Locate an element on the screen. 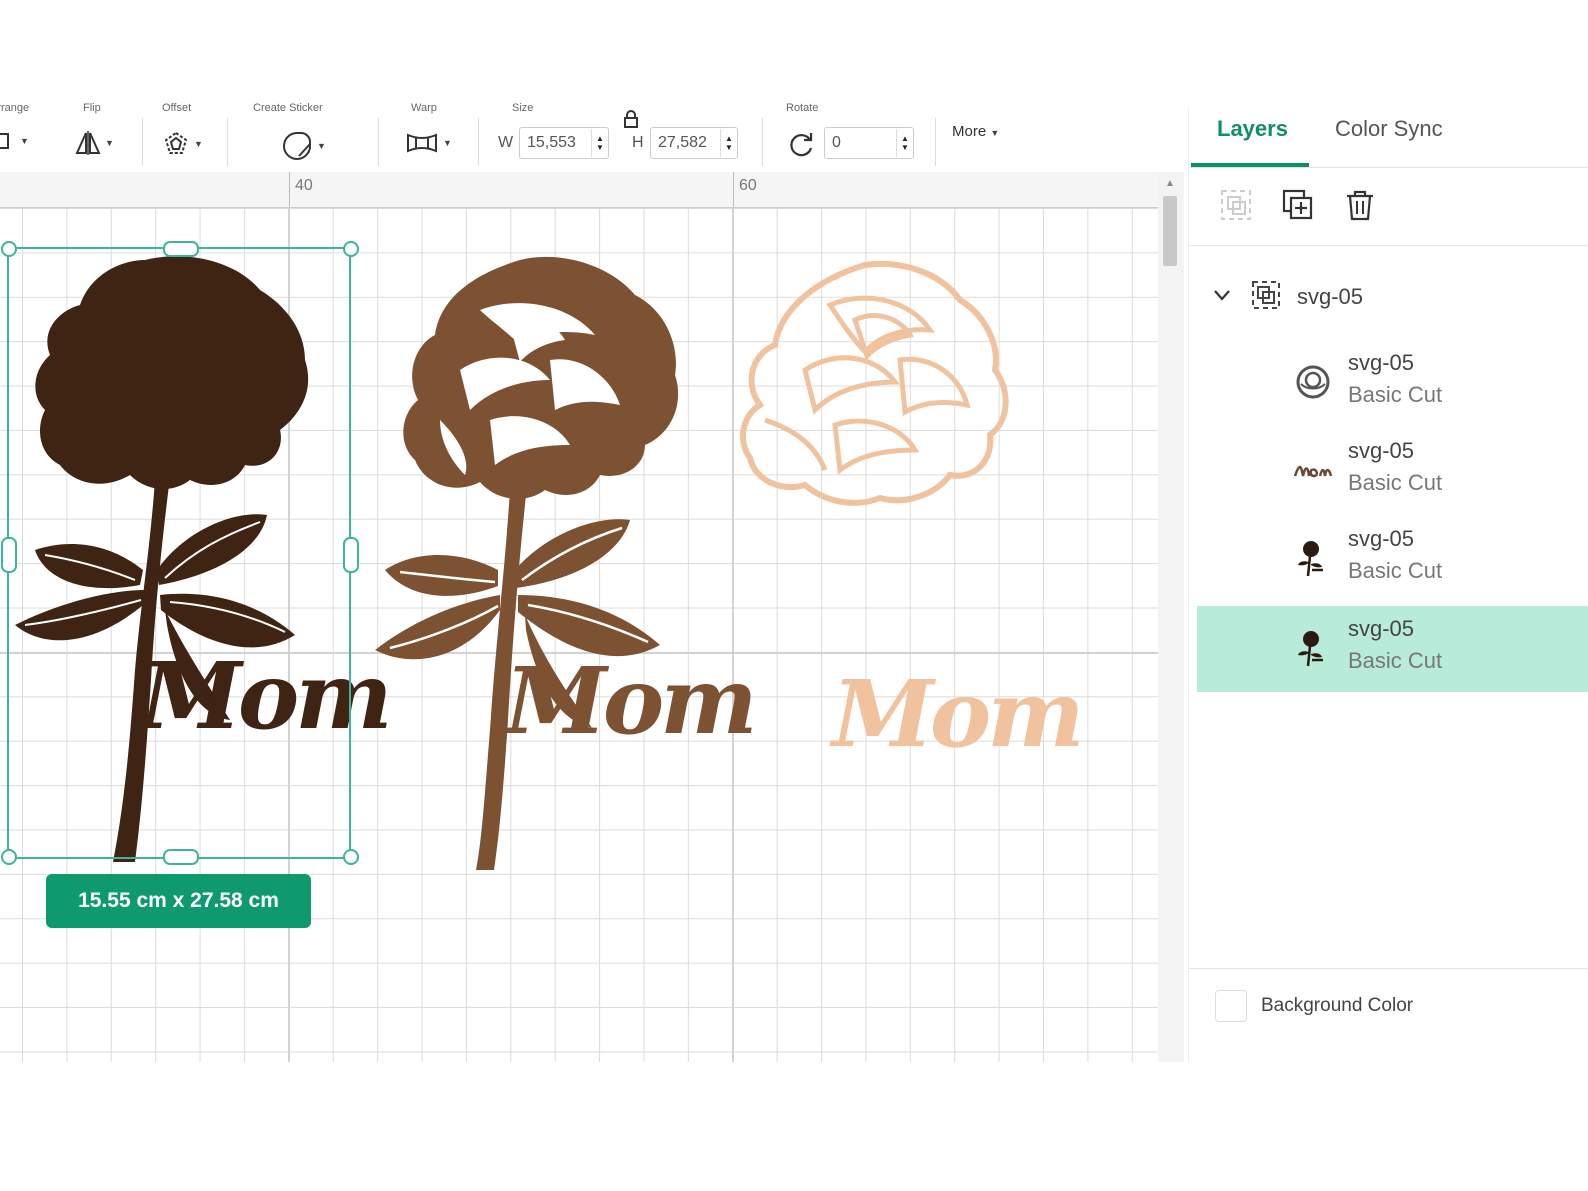  horizontal-ruler: 40 60 is located at coordinates (579, 190).